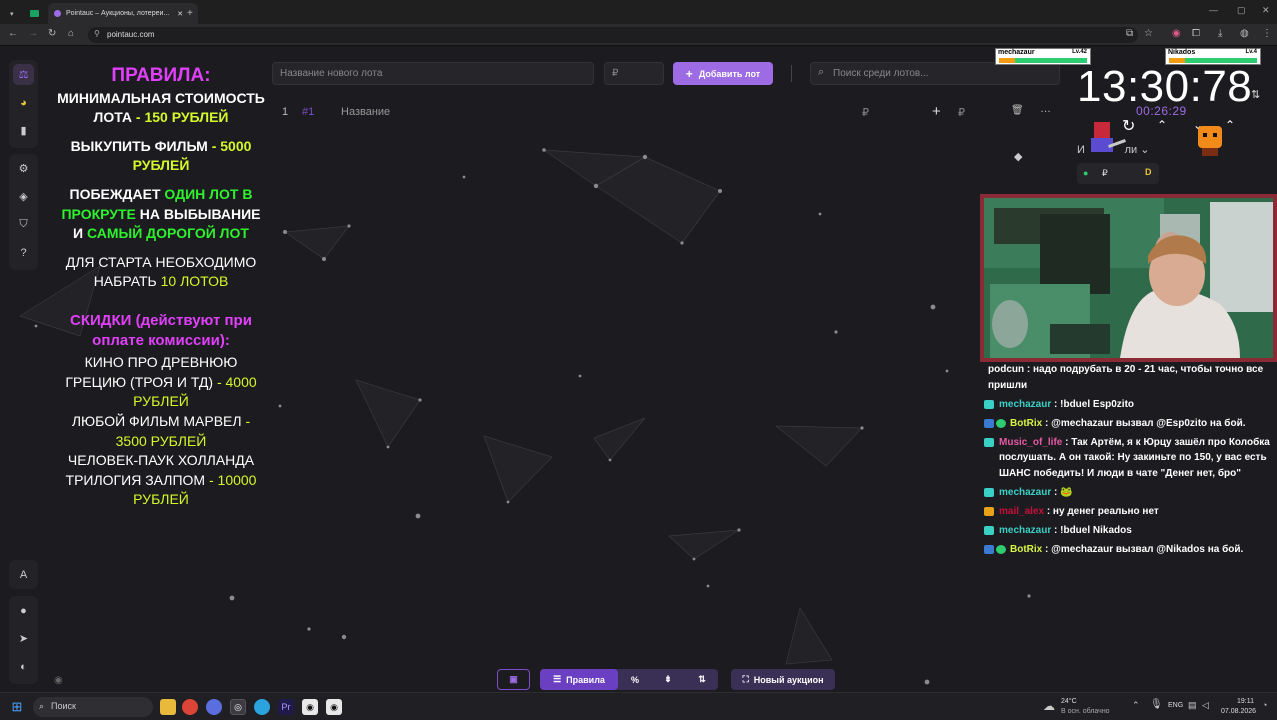  I want to click on sidebar-item-github: ●, so click(23, 610).